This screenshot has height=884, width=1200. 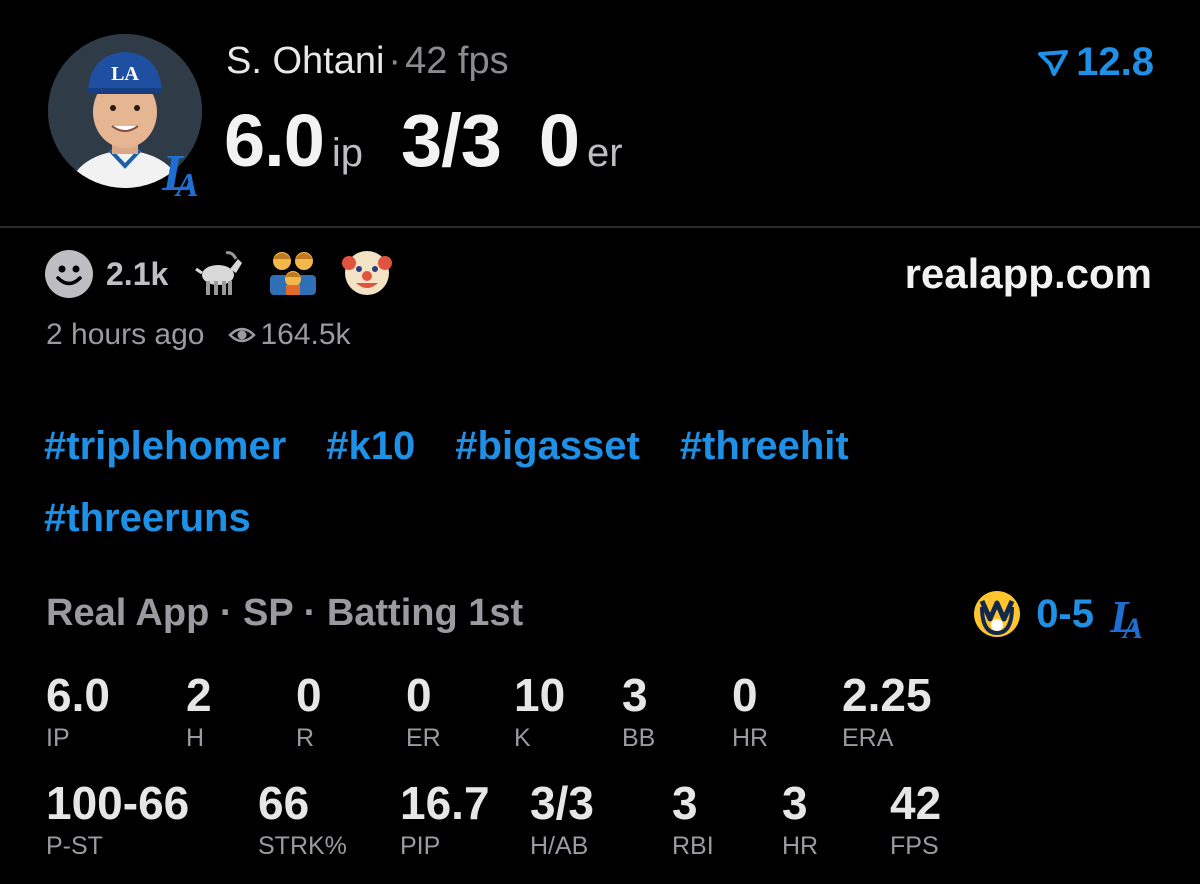 I want to click on hashtag: #threeruns, so click(x=147, y=518).